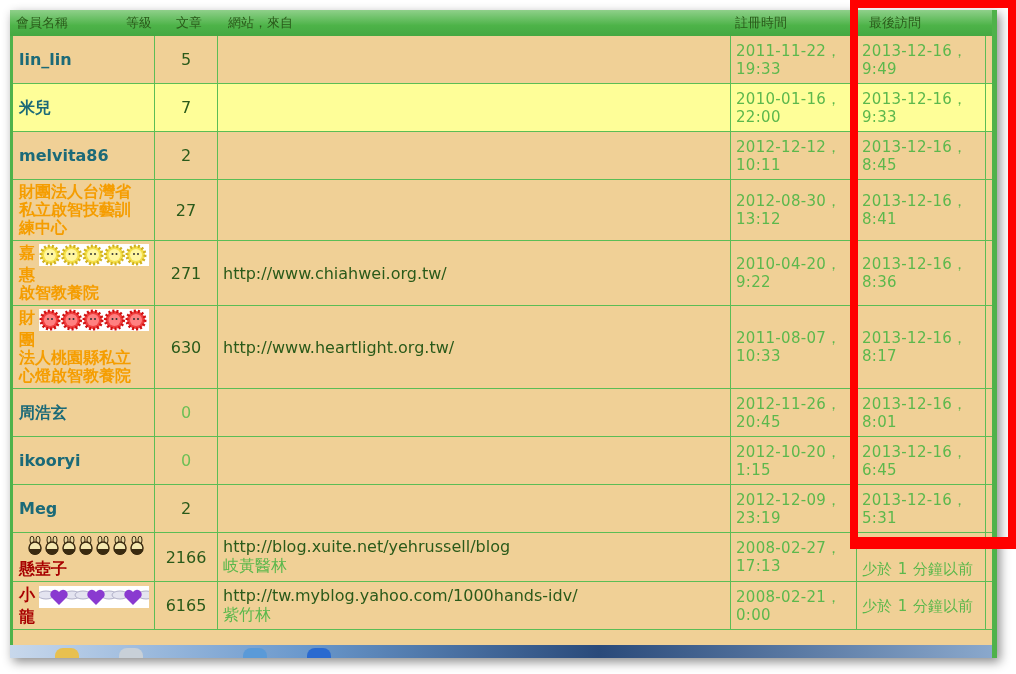 The height and width of the screenshot is (674, 1016). I want to click on registration-time: 2008-02-21，0:00, so click(789, 605).